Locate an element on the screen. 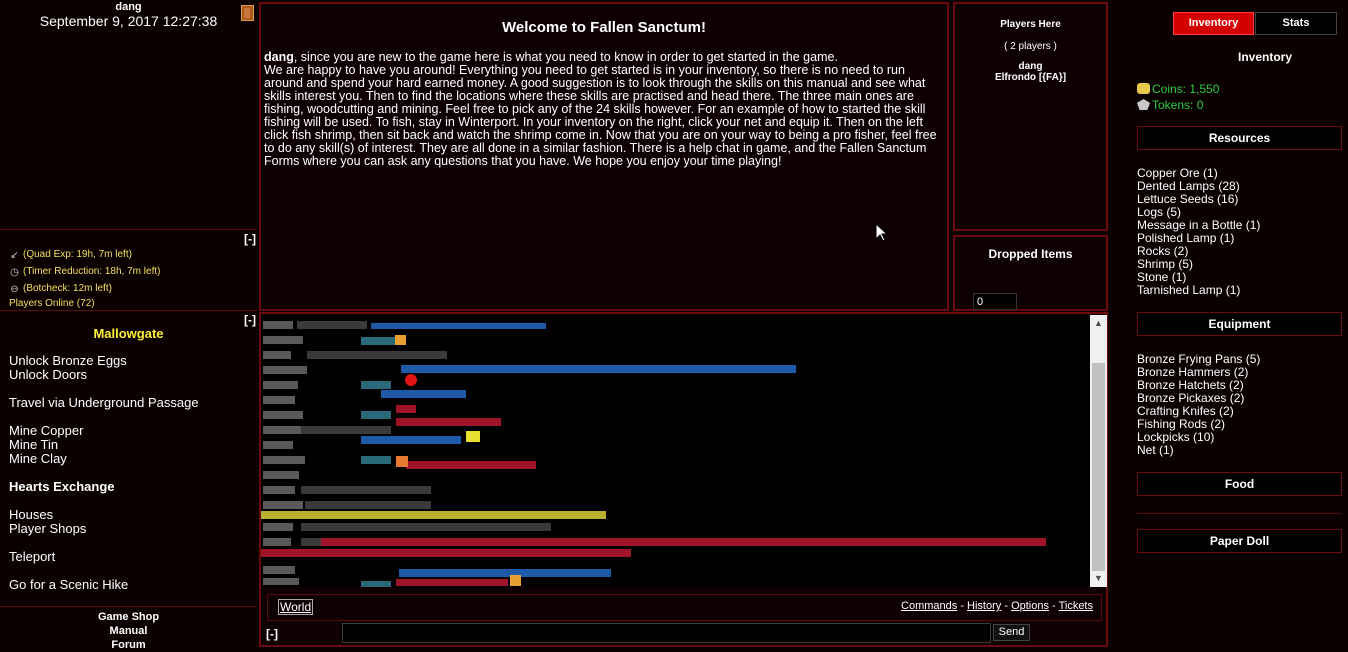  action-travel-underground: Travel via Underground Passage is located at coordinates (104, 402).